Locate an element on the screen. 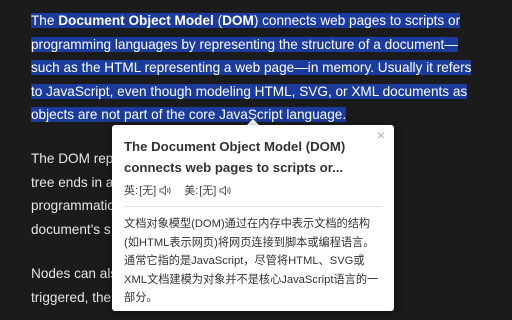 The height and width of the screenshot is (320, 512). phonetic-uk: 英: [无] is located at coordinates (148, 190).